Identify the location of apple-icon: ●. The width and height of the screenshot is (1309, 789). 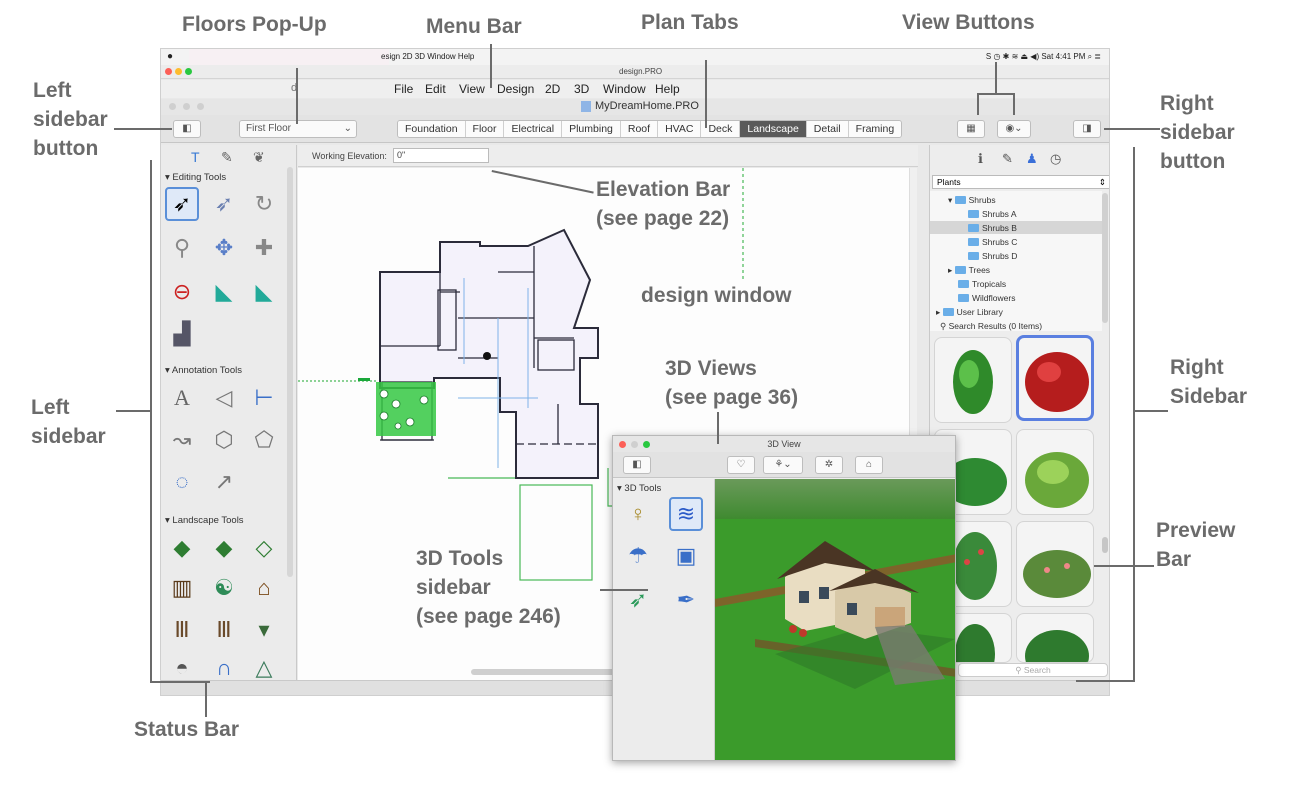
(170, 56).